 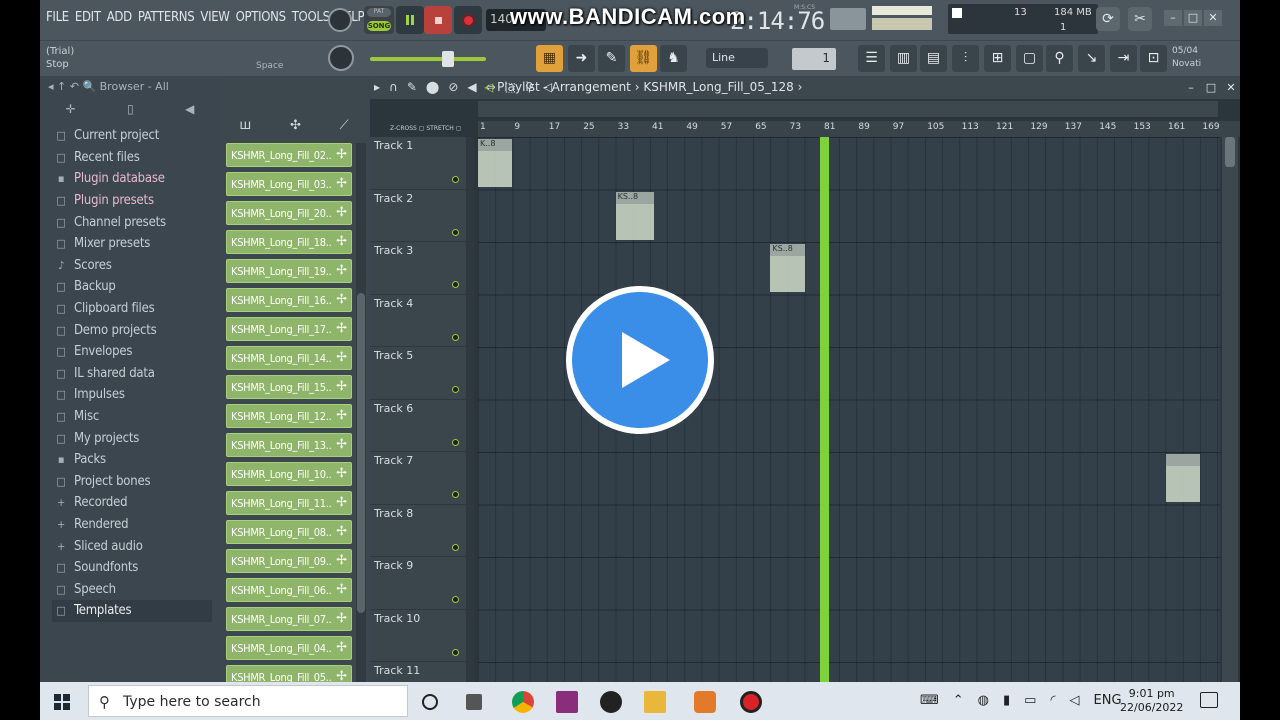 I want to click on channel-item: KSHMR_Long_Fill_07... ✢, so click(x=289, y=619).